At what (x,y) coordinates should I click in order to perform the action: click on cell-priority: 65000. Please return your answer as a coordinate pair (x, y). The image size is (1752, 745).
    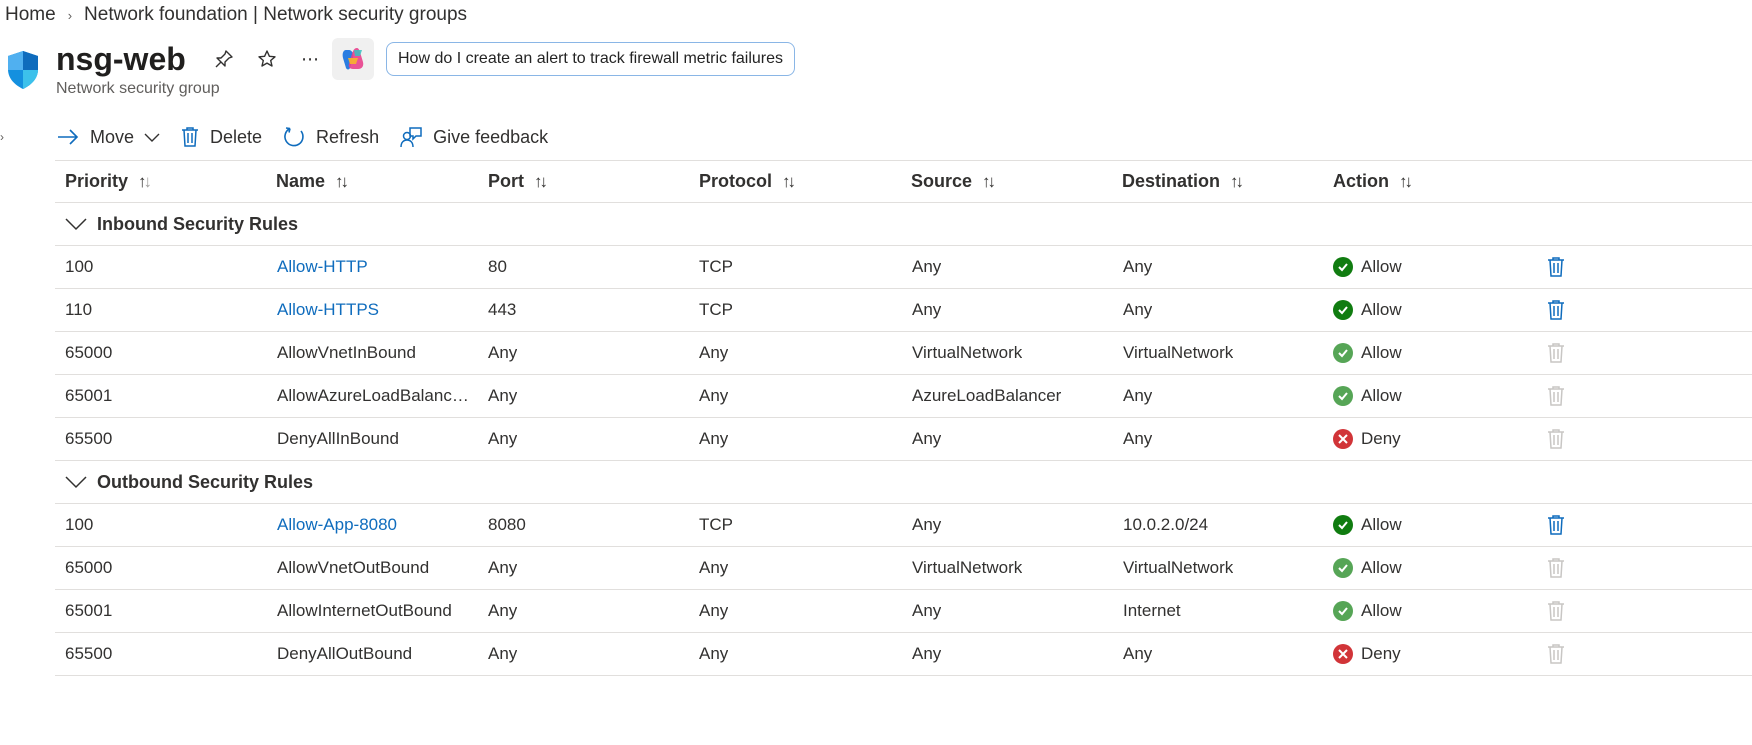
    Looking at the image, I should click on (89, 567).